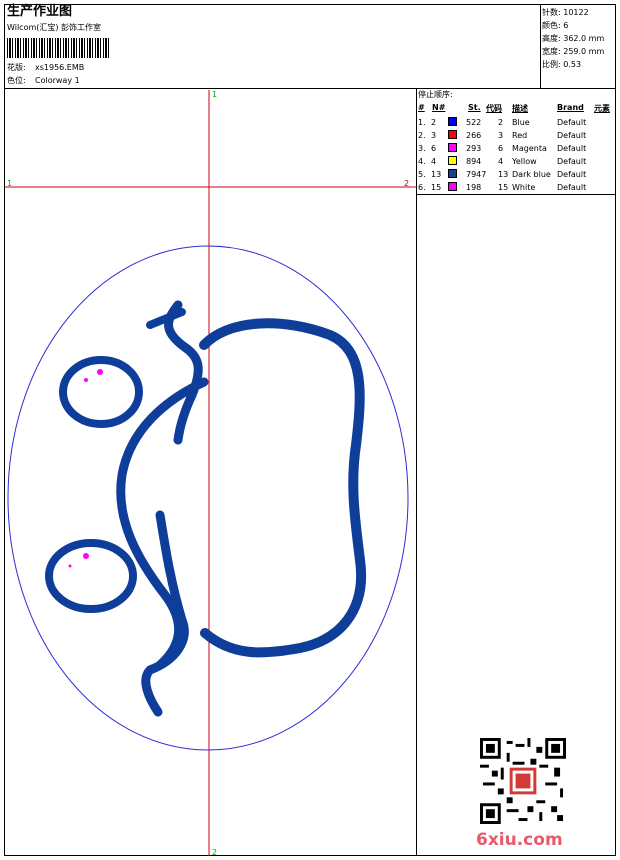 This screenshot has height=860, width=620. What do you see at coordinates (283, 488) in the screenshot?
I see `body-shape` at bounding box center [283, 488].